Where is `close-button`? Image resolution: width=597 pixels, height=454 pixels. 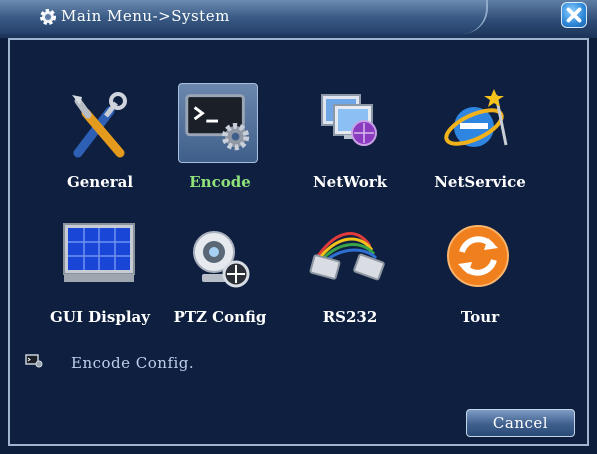
close-button is located at coordinates (574, 15).